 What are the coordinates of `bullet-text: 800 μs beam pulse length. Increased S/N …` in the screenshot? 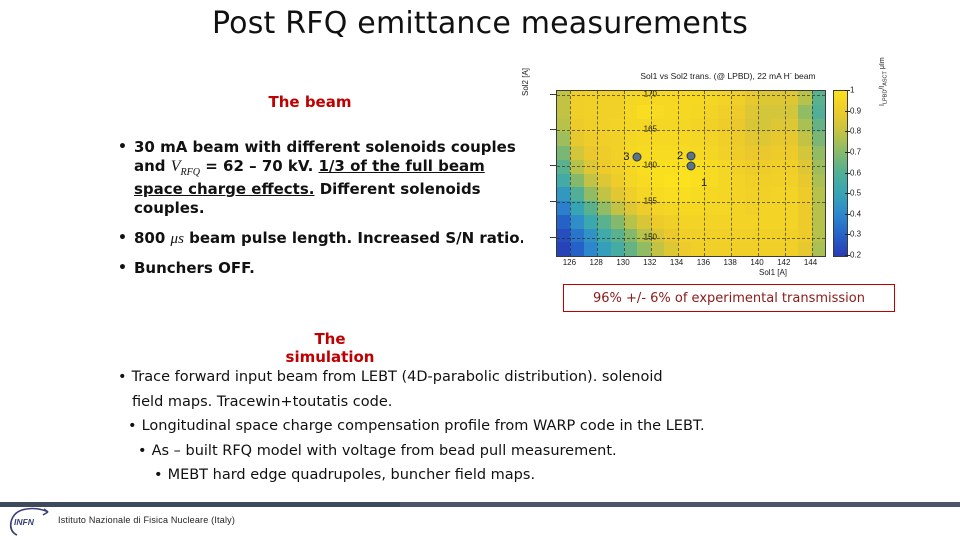 It's located at (333, 239).